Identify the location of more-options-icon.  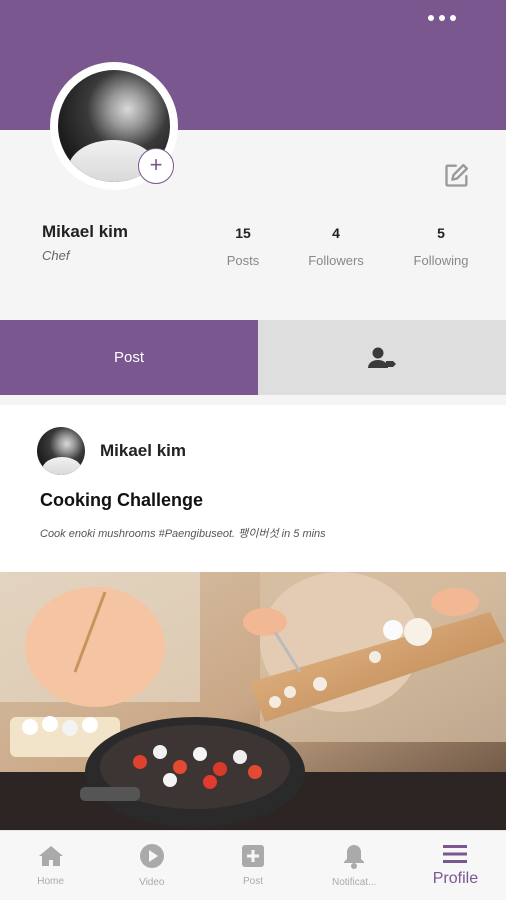
(442, 18).